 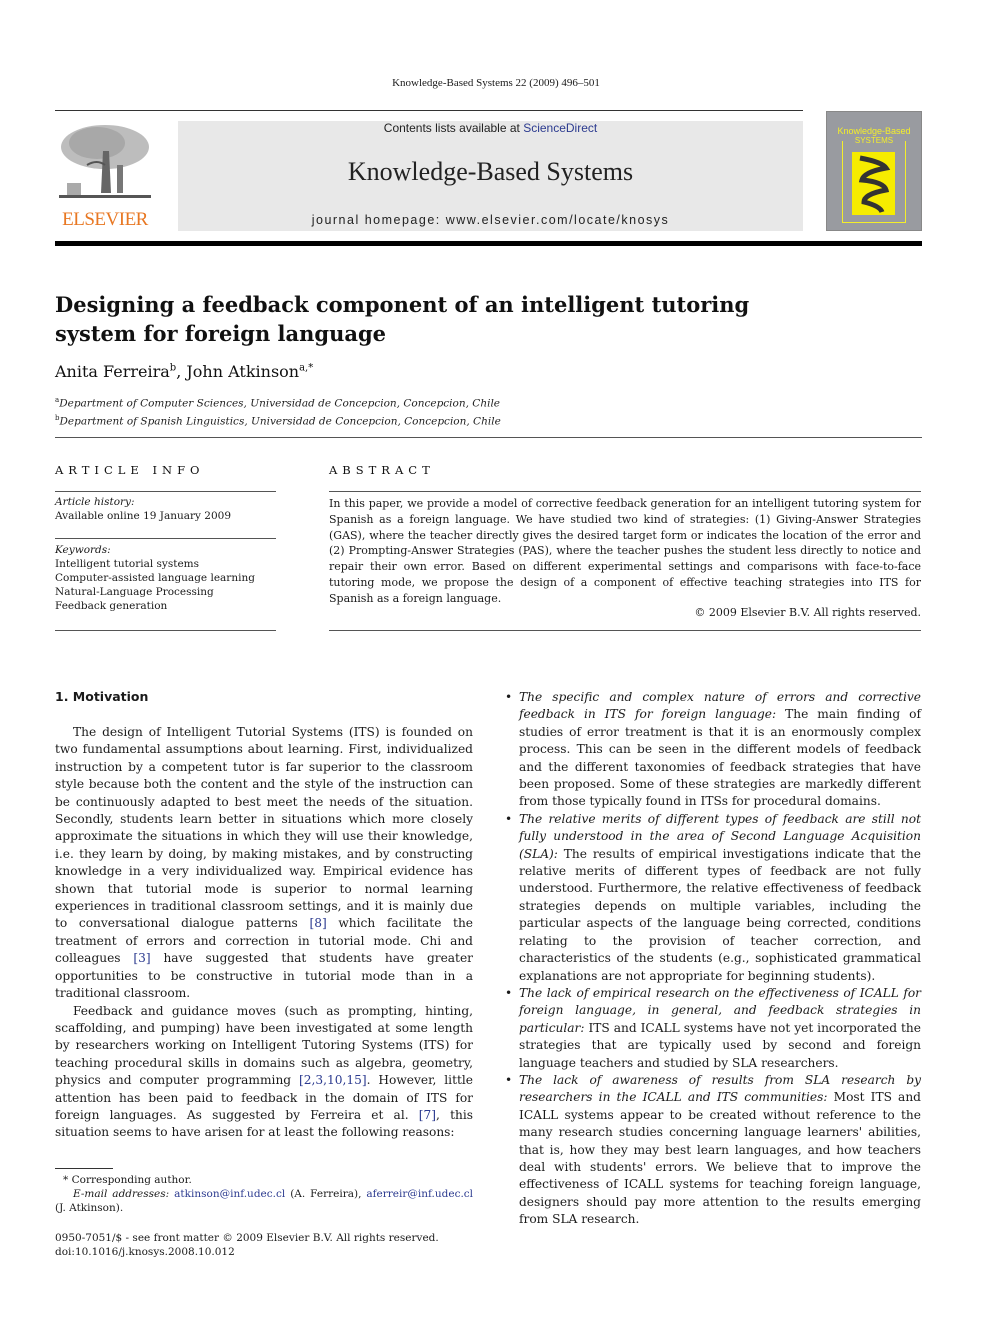 I want to click on author-affiliation-marker: a,*, so click(x=306, y=368).